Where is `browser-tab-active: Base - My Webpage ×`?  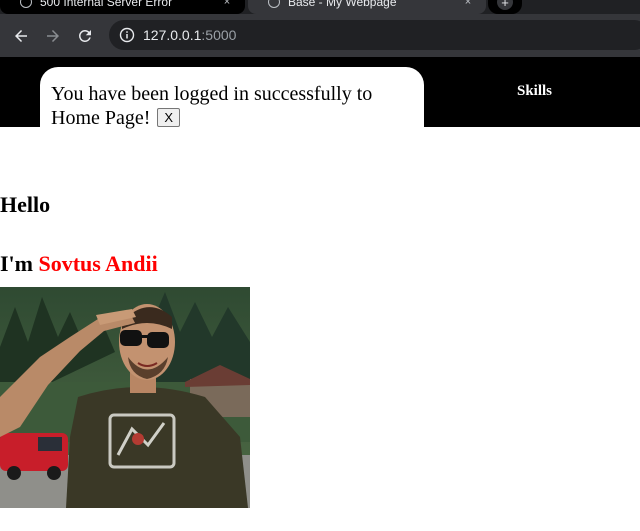 browser-tab-active: Base - My Webpage × is located at coordinates (367, 7).